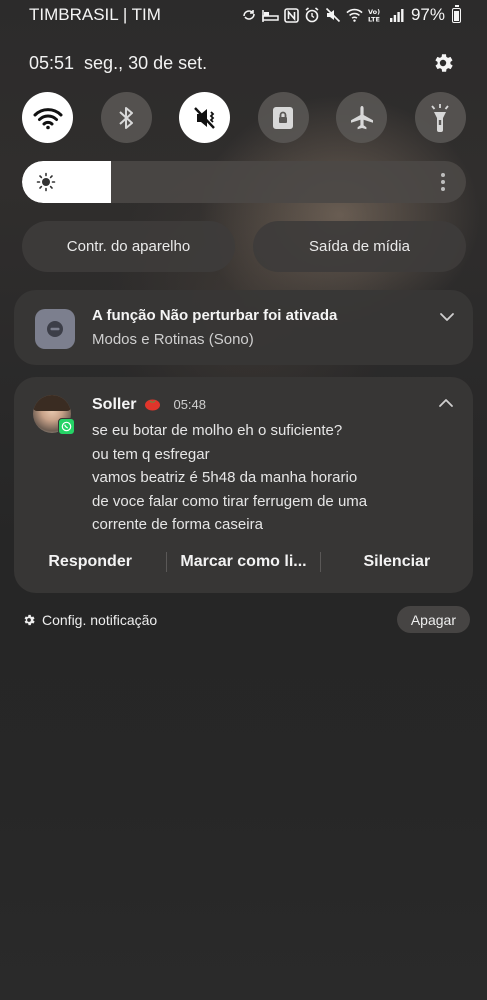  What do you see at coordinates (246, 619) in the screenshot?
I see `notification-footer: Config. notificação Apagar` at bounding box center [246, 619].